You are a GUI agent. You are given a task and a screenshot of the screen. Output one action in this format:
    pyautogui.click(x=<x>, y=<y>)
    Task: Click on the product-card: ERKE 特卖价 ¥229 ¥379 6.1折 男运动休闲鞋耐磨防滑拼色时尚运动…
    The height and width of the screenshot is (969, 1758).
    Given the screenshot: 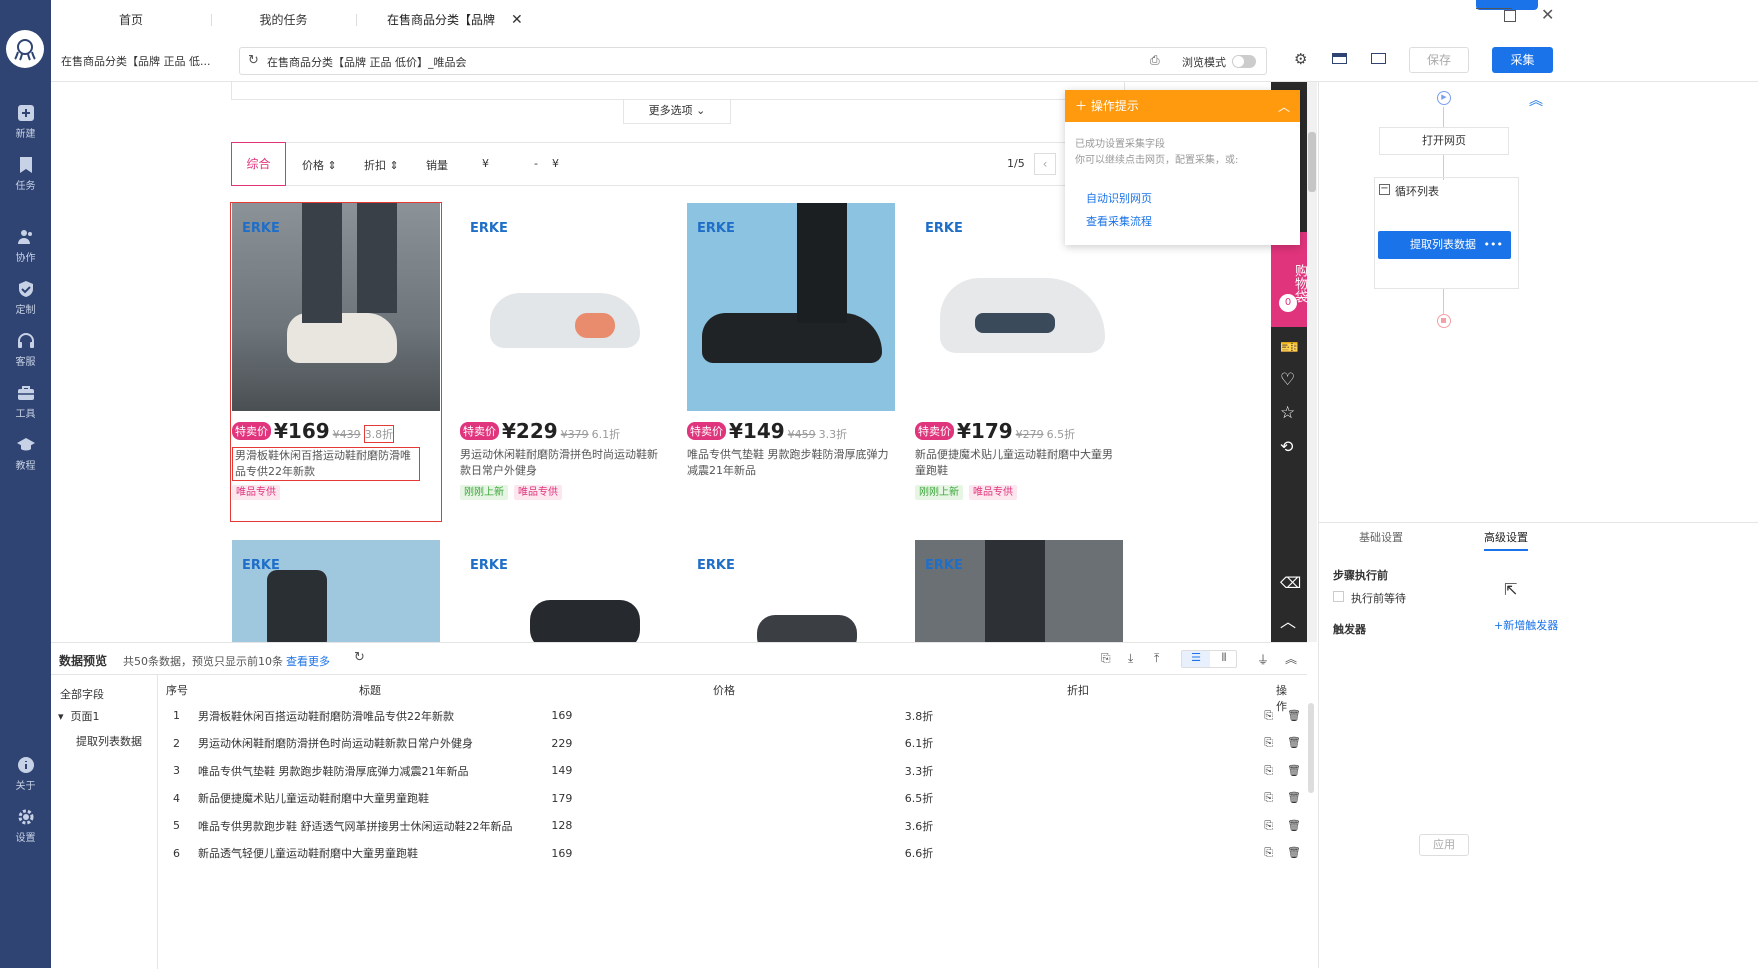 What is the action you would take?
    pyautogui.click(x=564, y=351)
    